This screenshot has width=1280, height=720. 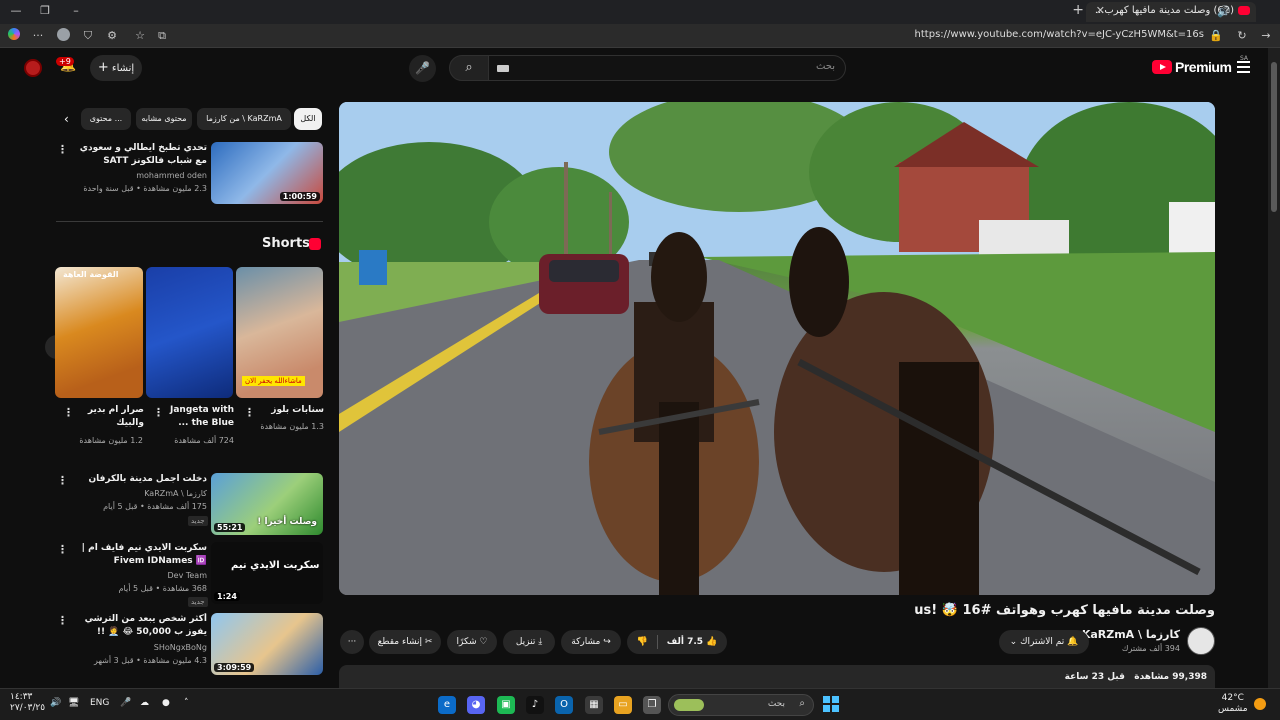 I want to click on video-channel: SHoNgxBoNg, so click(x=180, y=647).